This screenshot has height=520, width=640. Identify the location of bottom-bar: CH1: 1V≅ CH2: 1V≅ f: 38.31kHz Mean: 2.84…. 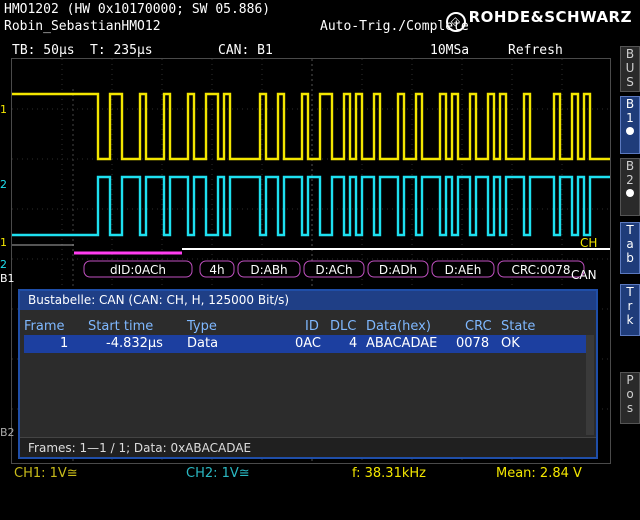
(320, 492).